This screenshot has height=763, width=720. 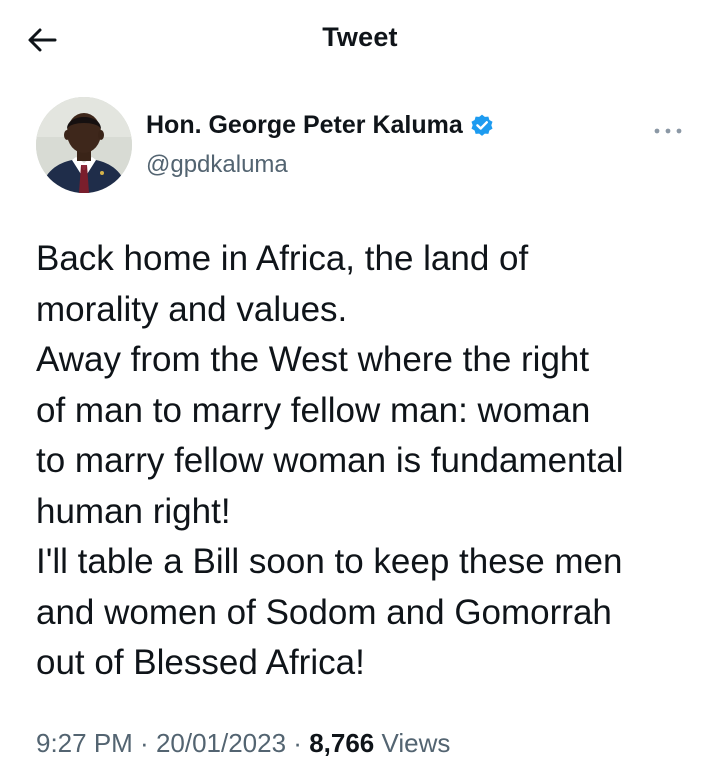 What do you see at coordinates (329, 561) in the screenshot?
I see `tweet-text-line: I'll table a Bill soon to keep these men` at bounding box center [329, 561].